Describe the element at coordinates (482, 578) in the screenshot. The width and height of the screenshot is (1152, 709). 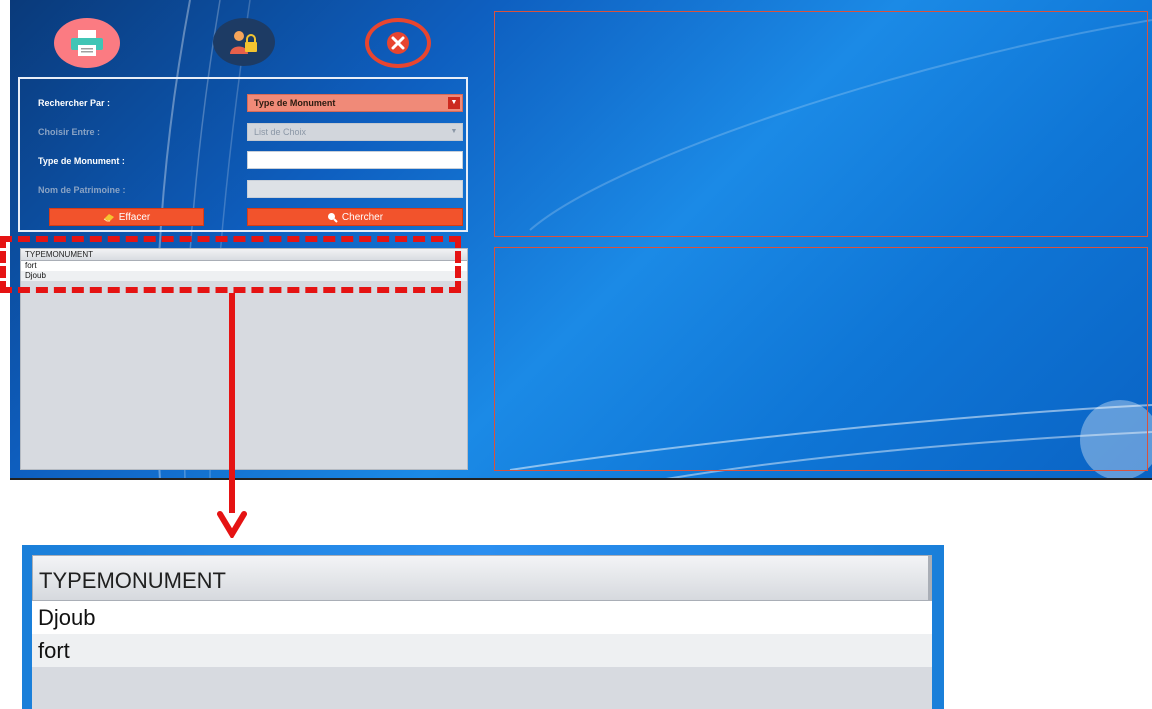
I see `zoomed-column-header: TYPEMONUMENT` at that location.